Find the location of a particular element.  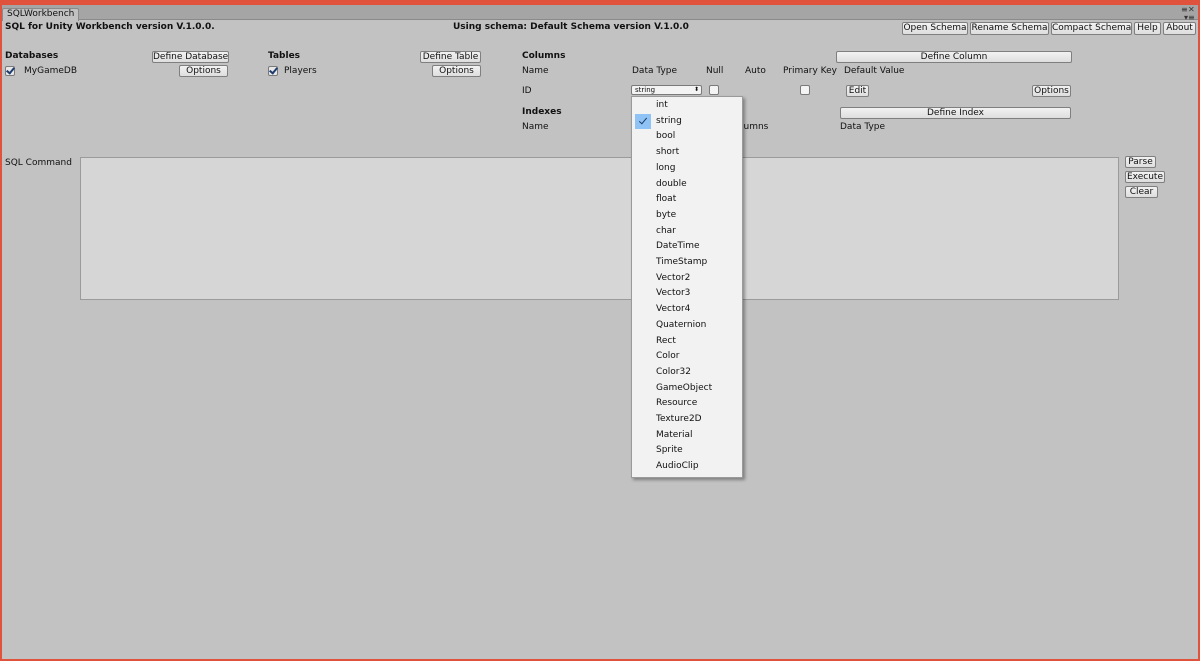

columns-heading: Columns is located at coordinates (544, 56).